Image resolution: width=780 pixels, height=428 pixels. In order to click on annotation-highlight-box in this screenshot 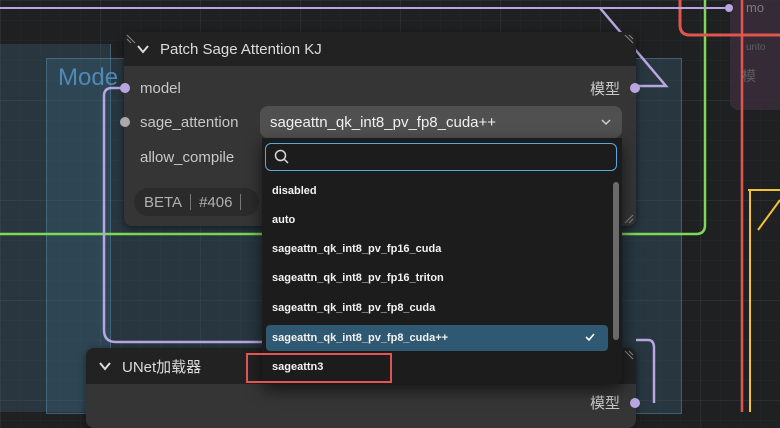, I will do `click(319, 368)`.